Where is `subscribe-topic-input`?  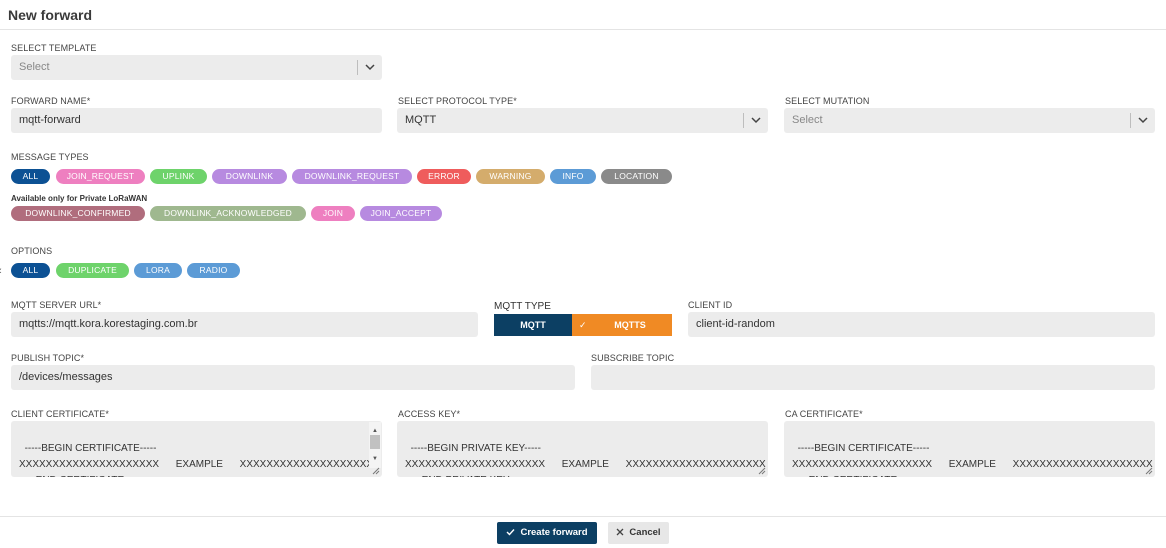 subscribe-topic-input is located at coordinates (873, 377).